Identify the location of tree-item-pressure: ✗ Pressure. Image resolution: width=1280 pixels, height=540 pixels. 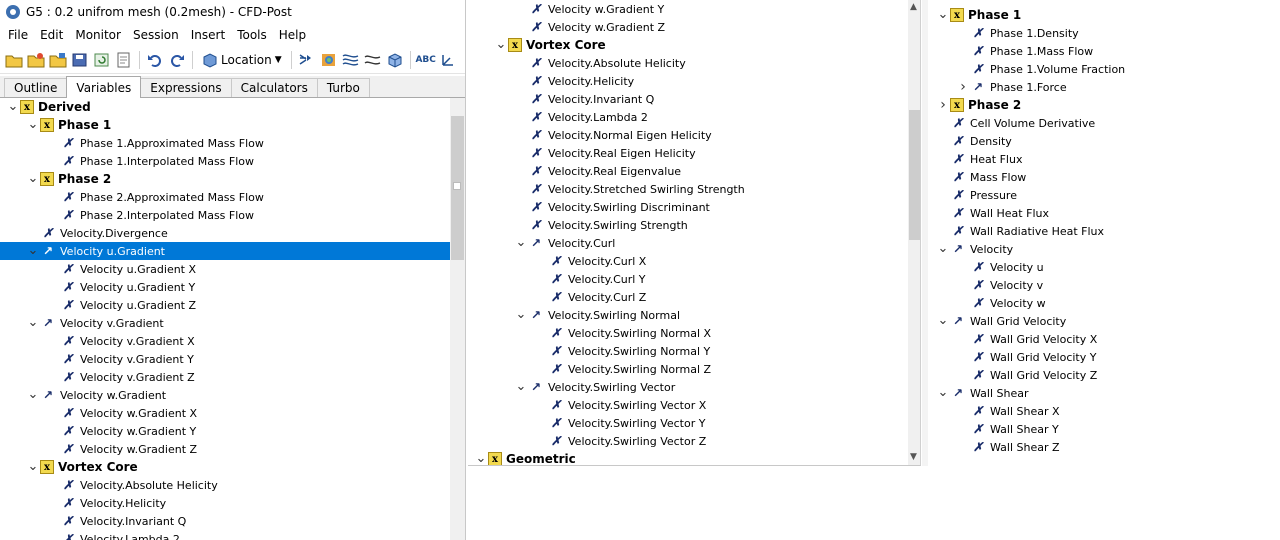
(1103, 195).